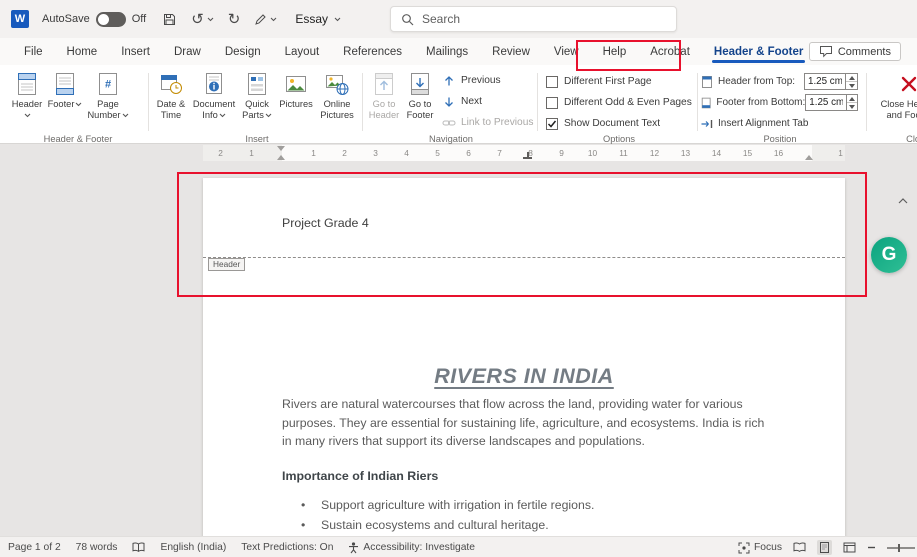 The width and height of the screenshot is (917, 557). Describe the element at coordinates (447, 51) in the screenshot. I see `tab-mailings: Mailings` at that location.